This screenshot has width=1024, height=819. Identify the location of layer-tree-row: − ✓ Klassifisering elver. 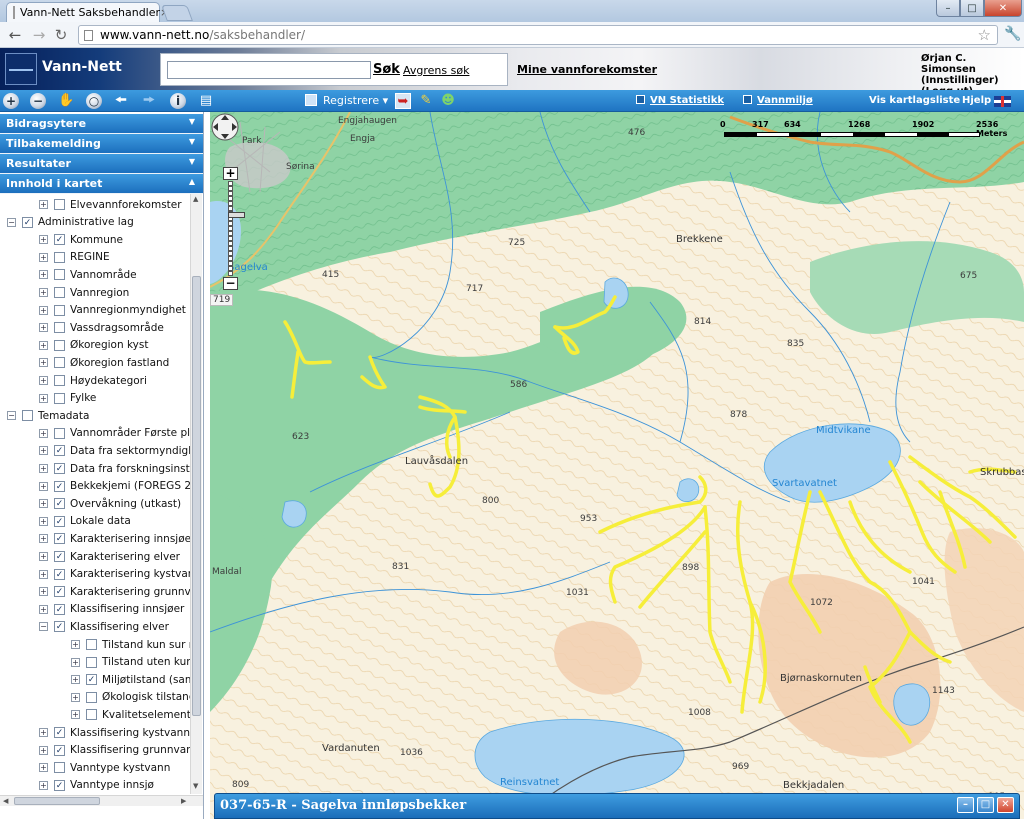
(104, 626).